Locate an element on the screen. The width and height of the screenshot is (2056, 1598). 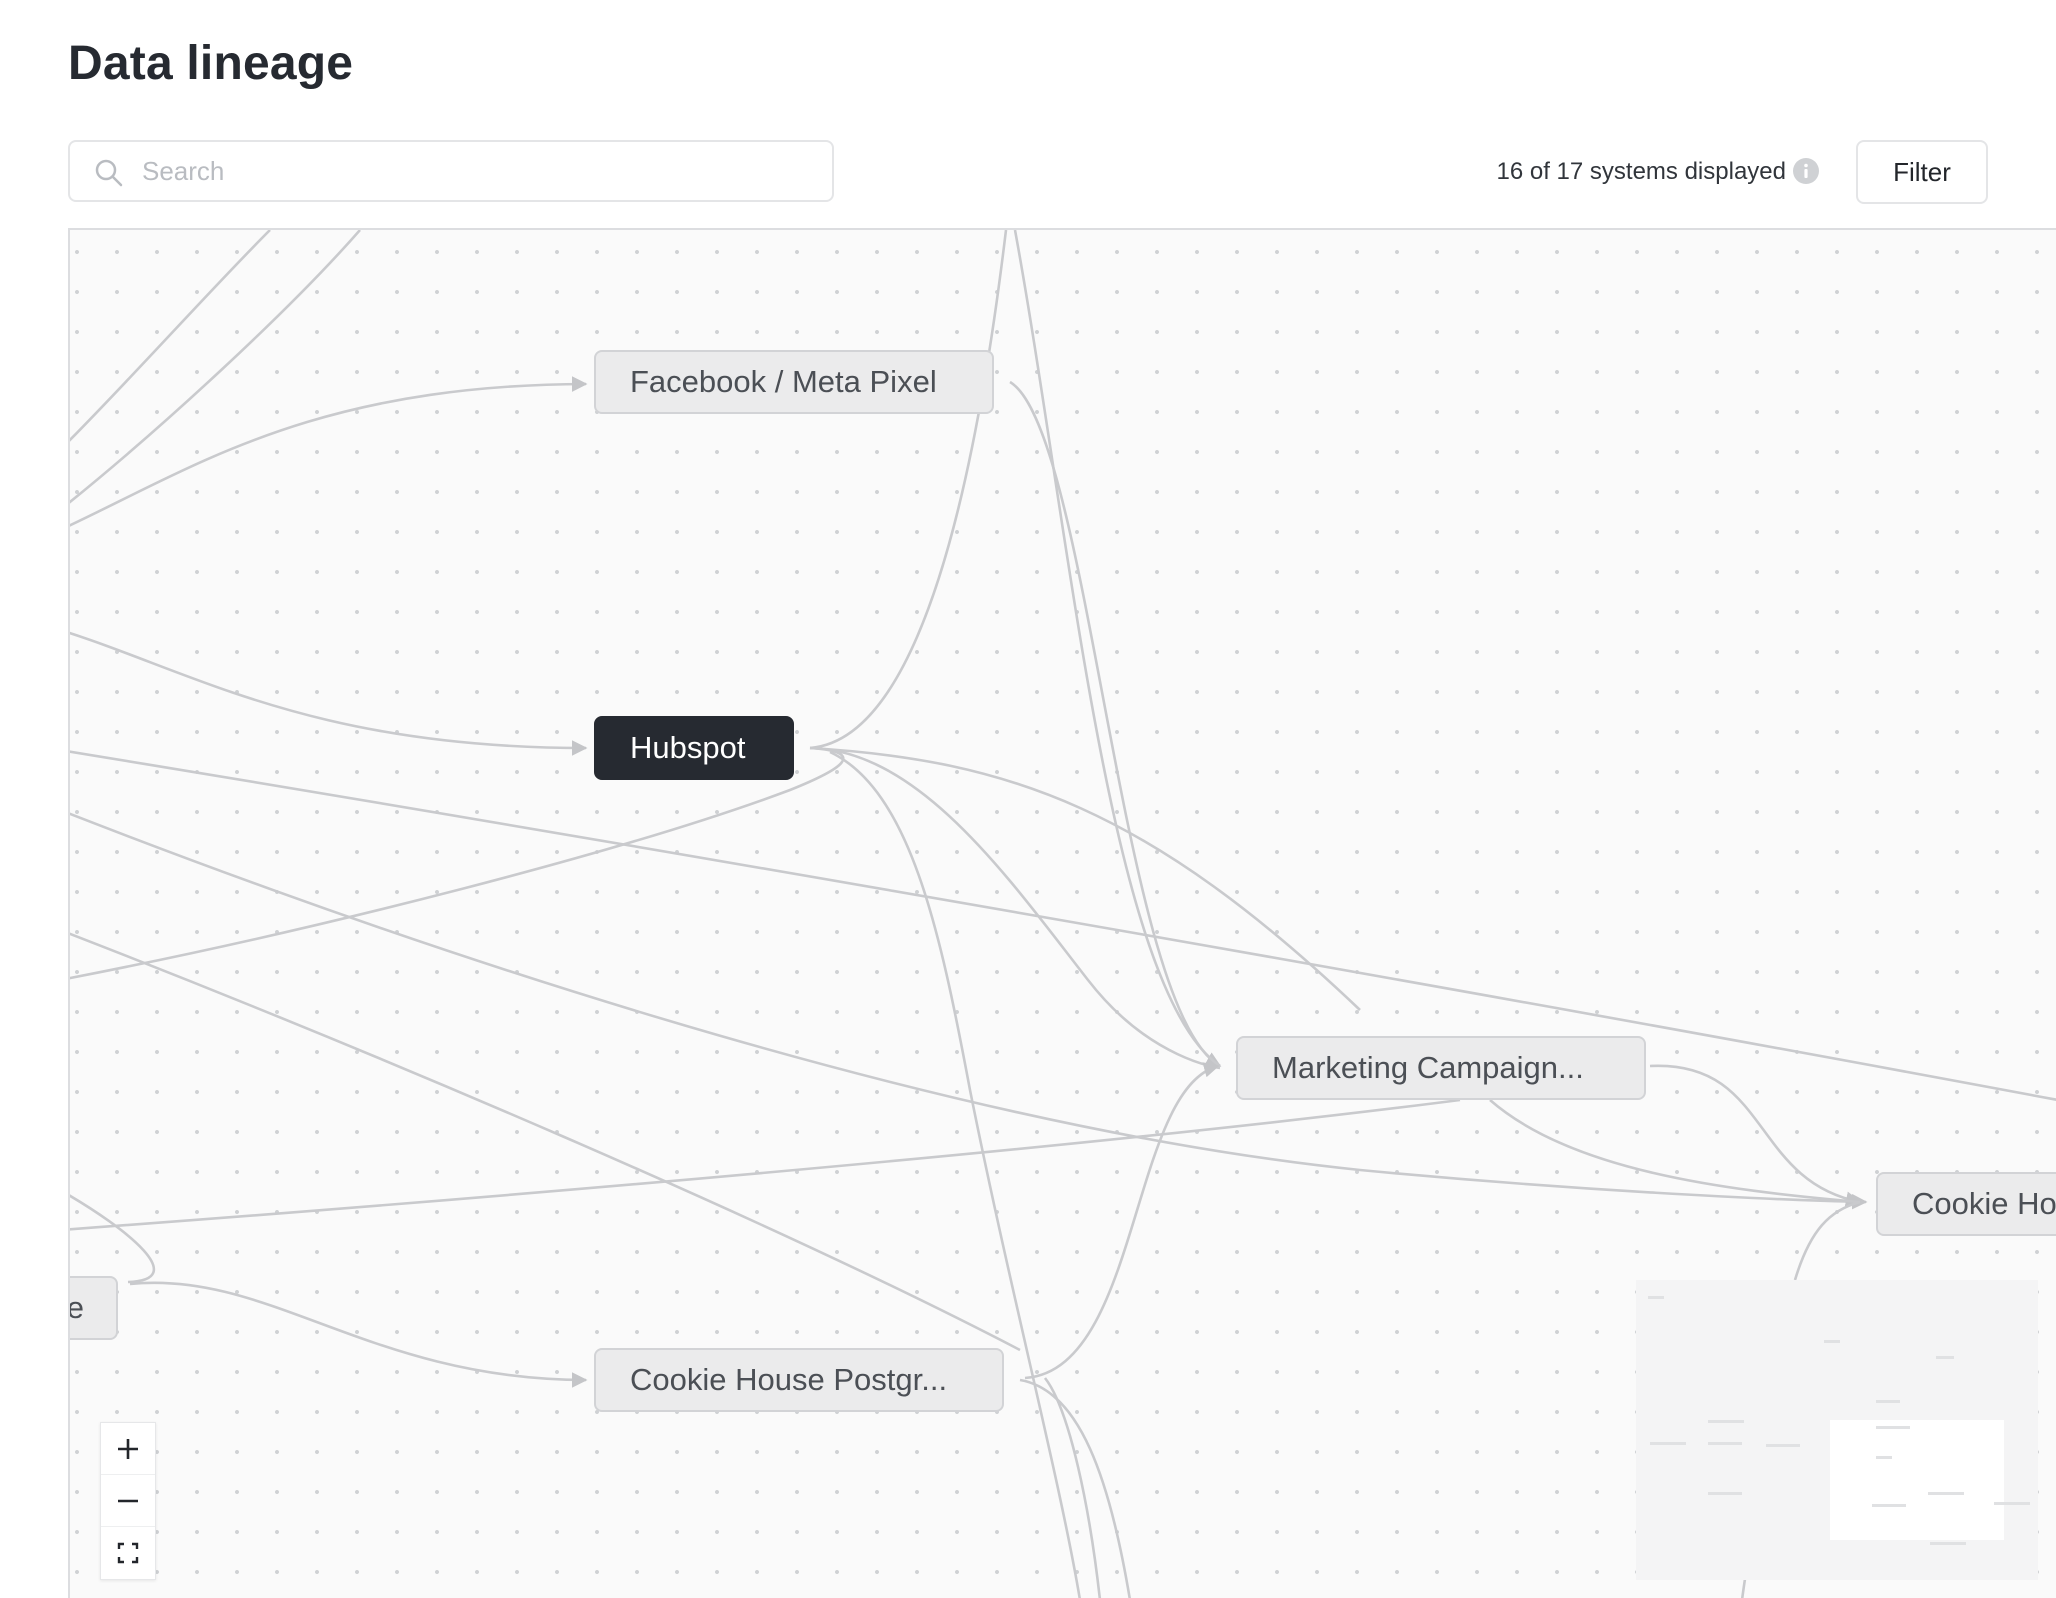
node-left-partial: e is located at coordinates (94, 1308).